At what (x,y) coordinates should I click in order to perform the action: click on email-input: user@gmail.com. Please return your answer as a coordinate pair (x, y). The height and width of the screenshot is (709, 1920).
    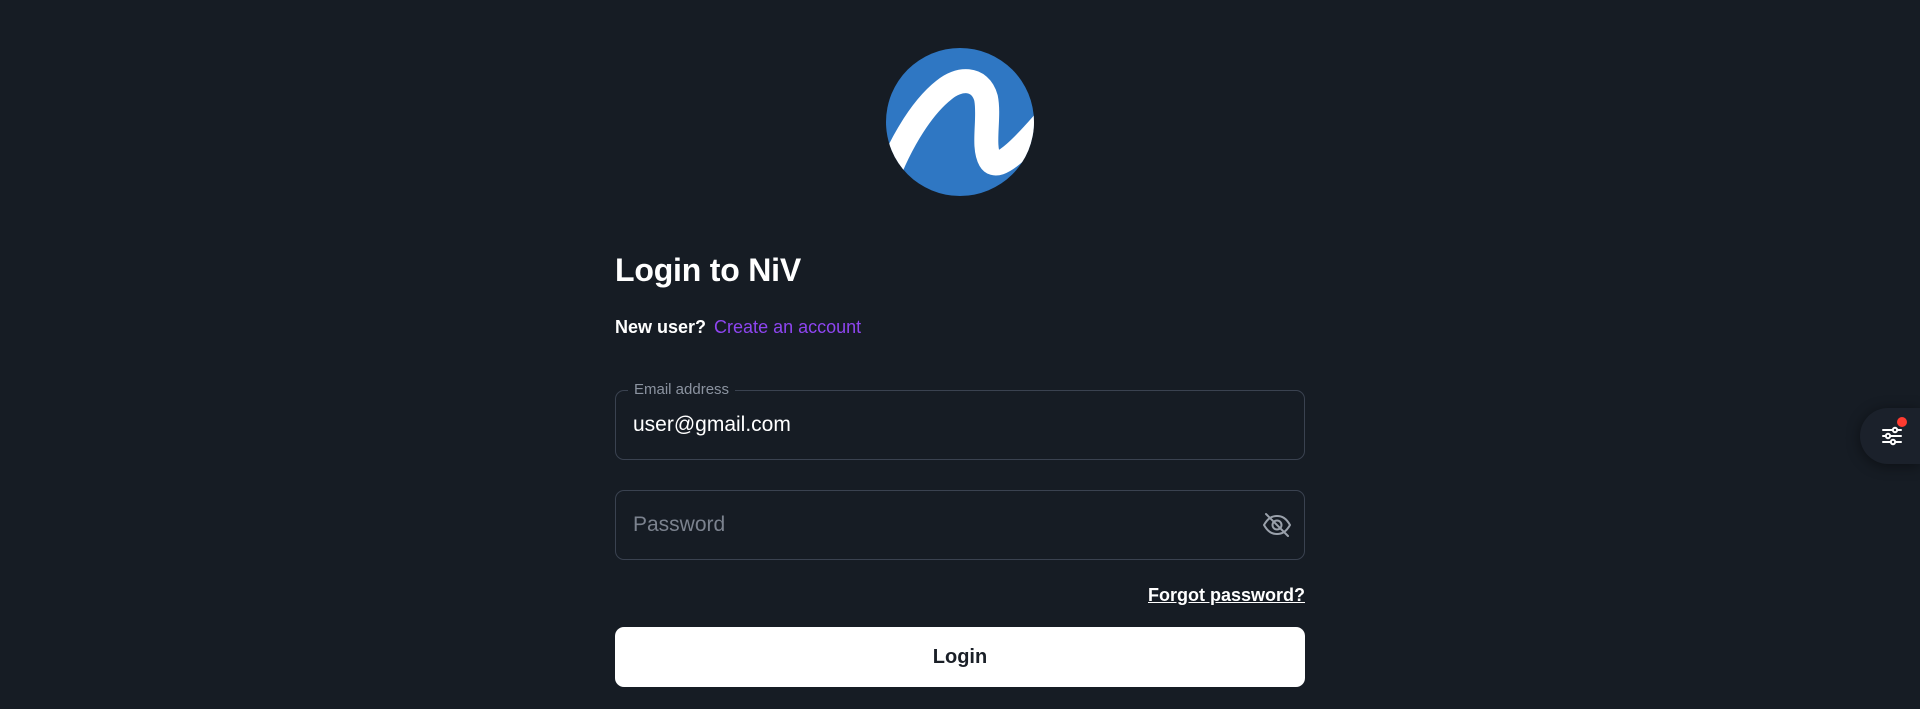
    Looking at the image, I should click on (712, 425).